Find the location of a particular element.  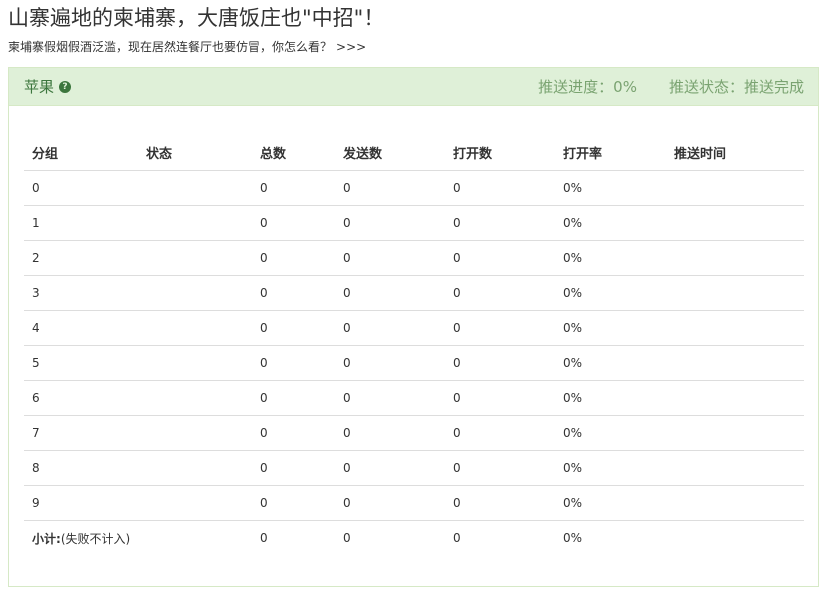

subtotal-open-rate: 0% is located at coordinates (610, 537).